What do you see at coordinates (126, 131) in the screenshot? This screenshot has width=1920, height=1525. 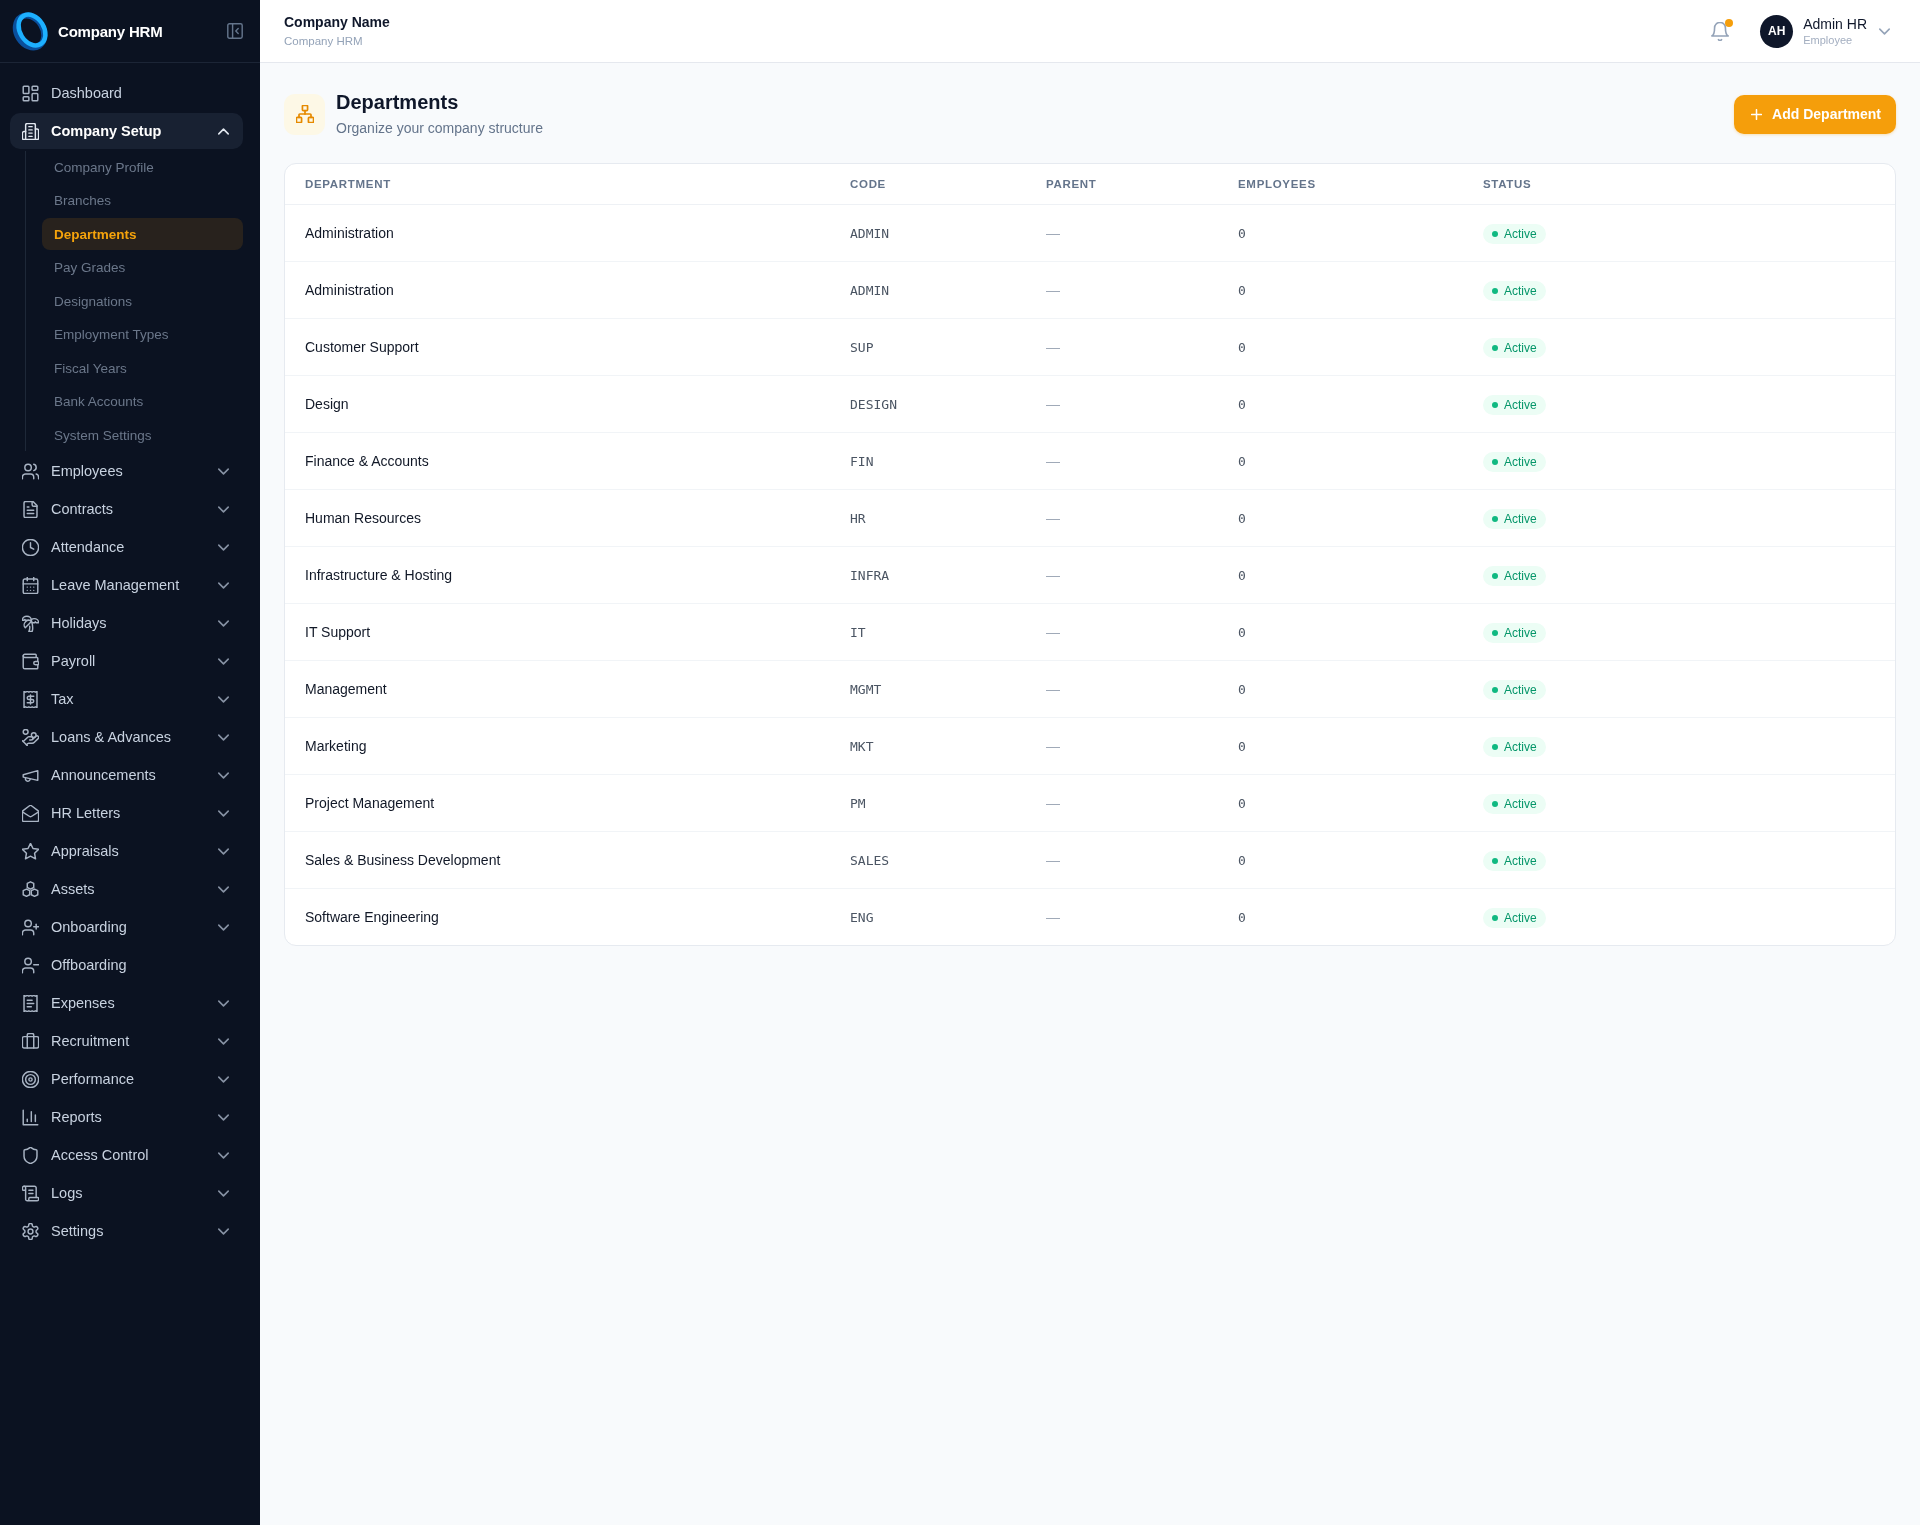 I see `nav-item: Company Setup` at bounding box center [126, 131].